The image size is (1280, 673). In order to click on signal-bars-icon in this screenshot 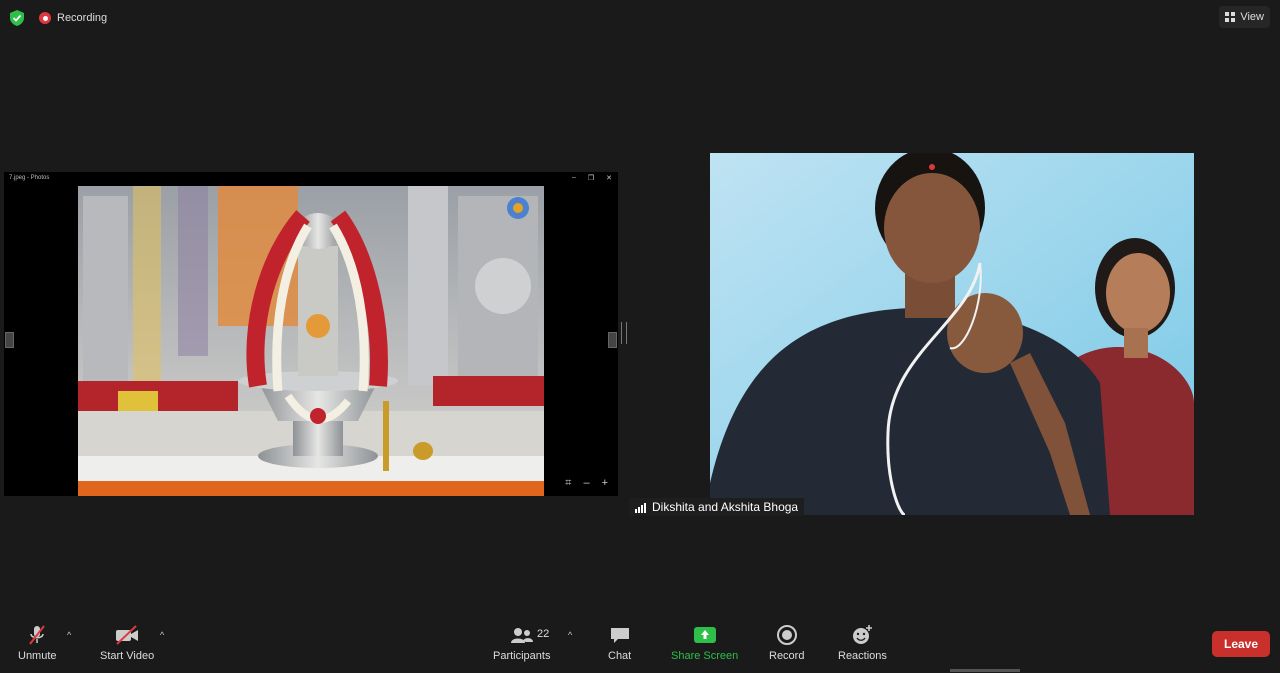, I will do `click(640, 507)`.